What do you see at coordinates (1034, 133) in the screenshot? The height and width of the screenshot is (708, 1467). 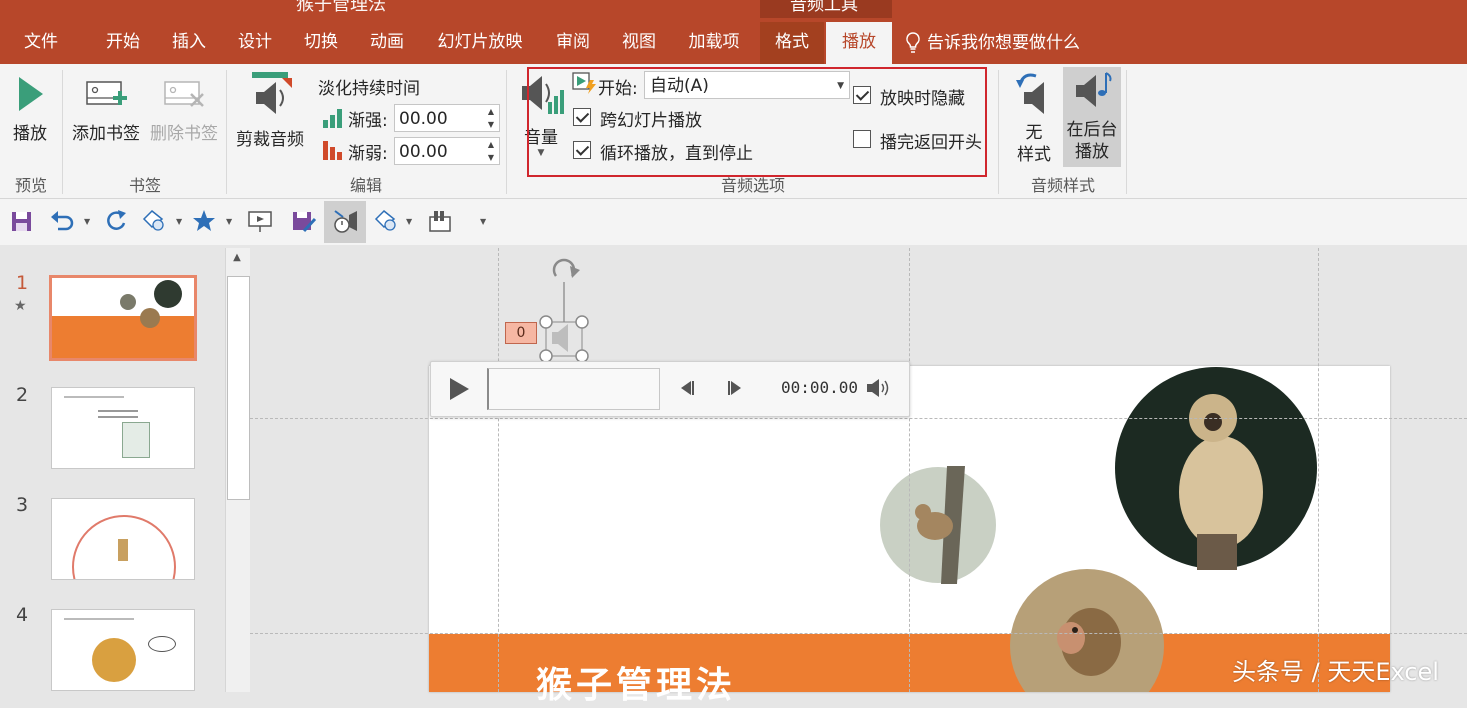 I see `no-style-label-line1: 无` at bounding box center [1034, 133].